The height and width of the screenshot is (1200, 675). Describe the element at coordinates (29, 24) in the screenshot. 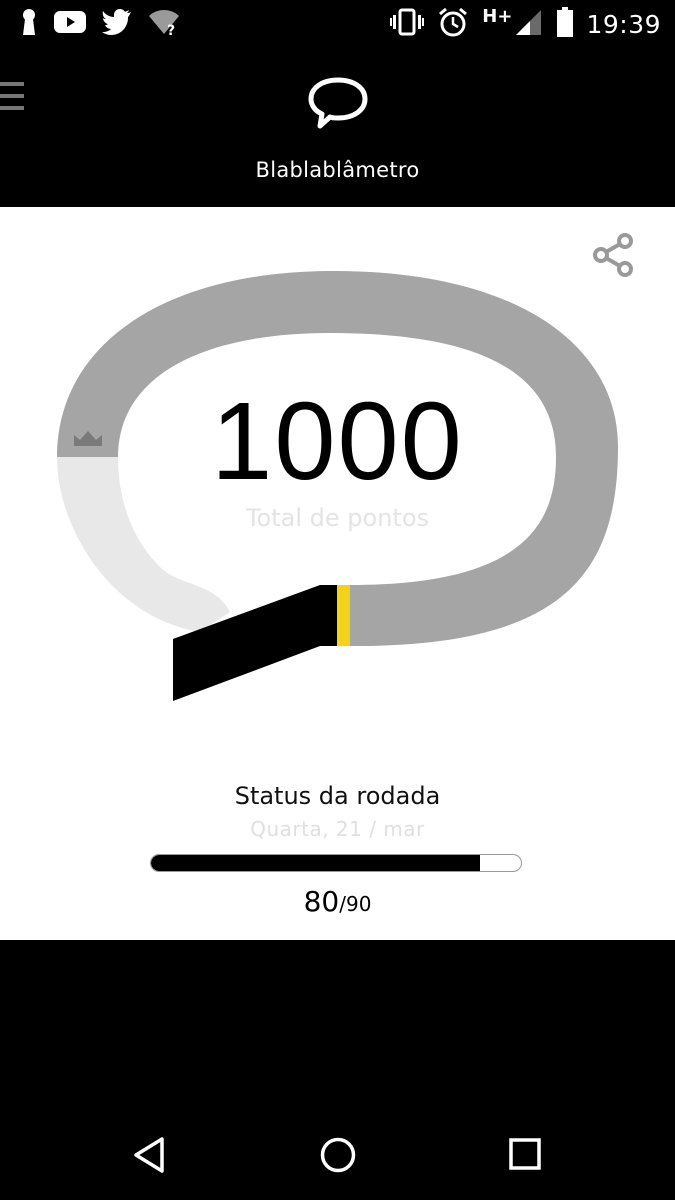

I see `keyhole-icon` at that location.